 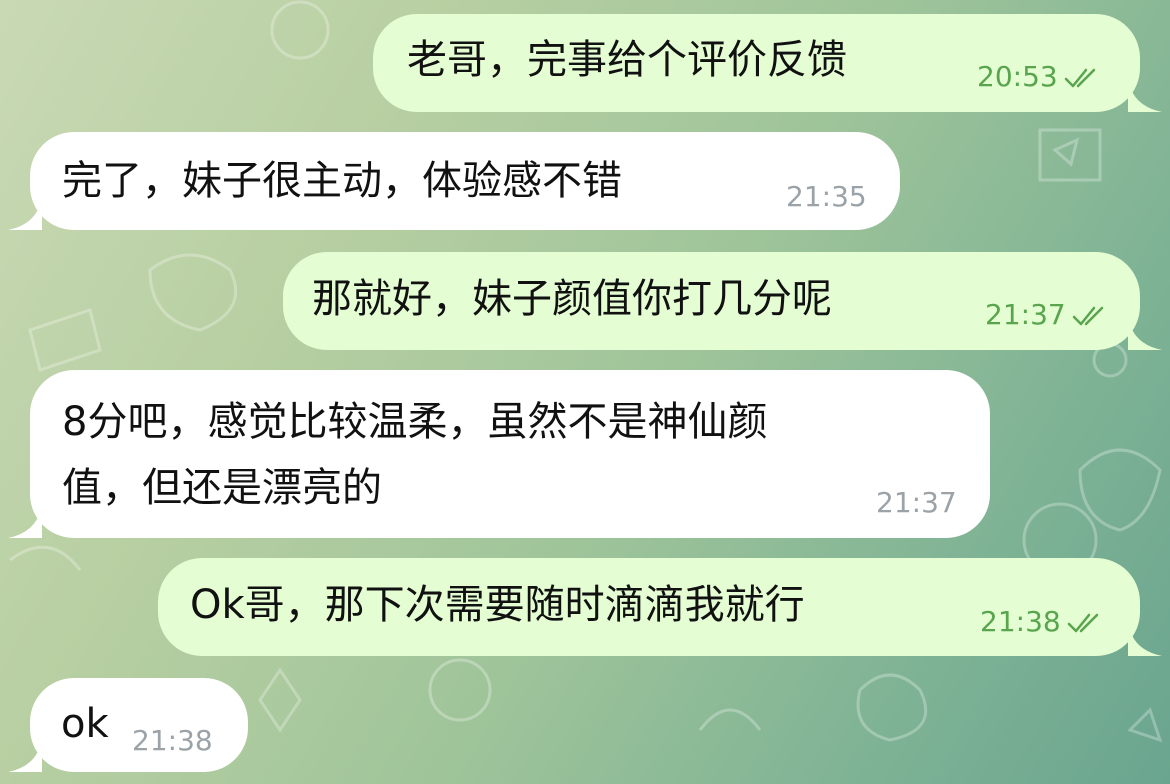 I want to click on message-text: ok, so click(x=85, y=724).